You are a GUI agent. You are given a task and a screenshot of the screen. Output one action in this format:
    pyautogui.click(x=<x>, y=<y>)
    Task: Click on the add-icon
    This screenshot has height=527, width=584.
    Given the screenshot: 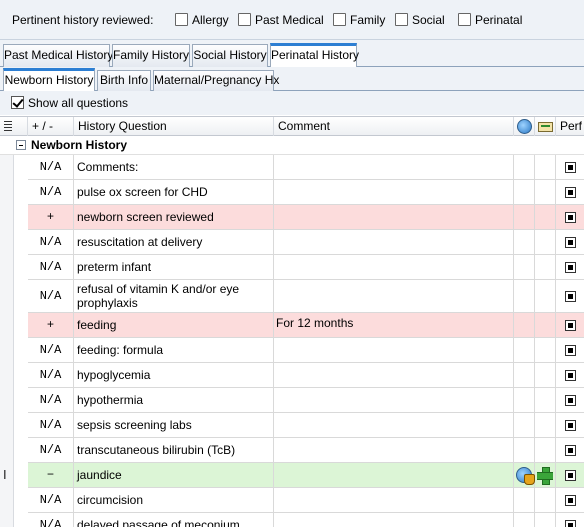 What is the action you would take?
    pyautogui.click(x=545, y=476)
    